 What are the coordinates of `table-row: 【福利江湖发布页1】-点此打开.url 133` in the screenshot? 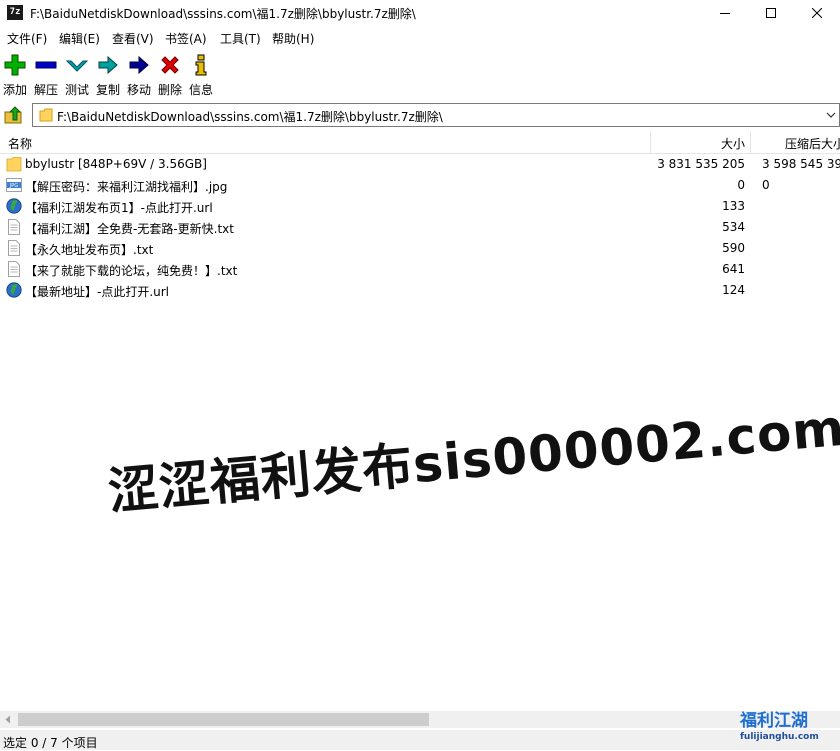 It's located at (420, 206).